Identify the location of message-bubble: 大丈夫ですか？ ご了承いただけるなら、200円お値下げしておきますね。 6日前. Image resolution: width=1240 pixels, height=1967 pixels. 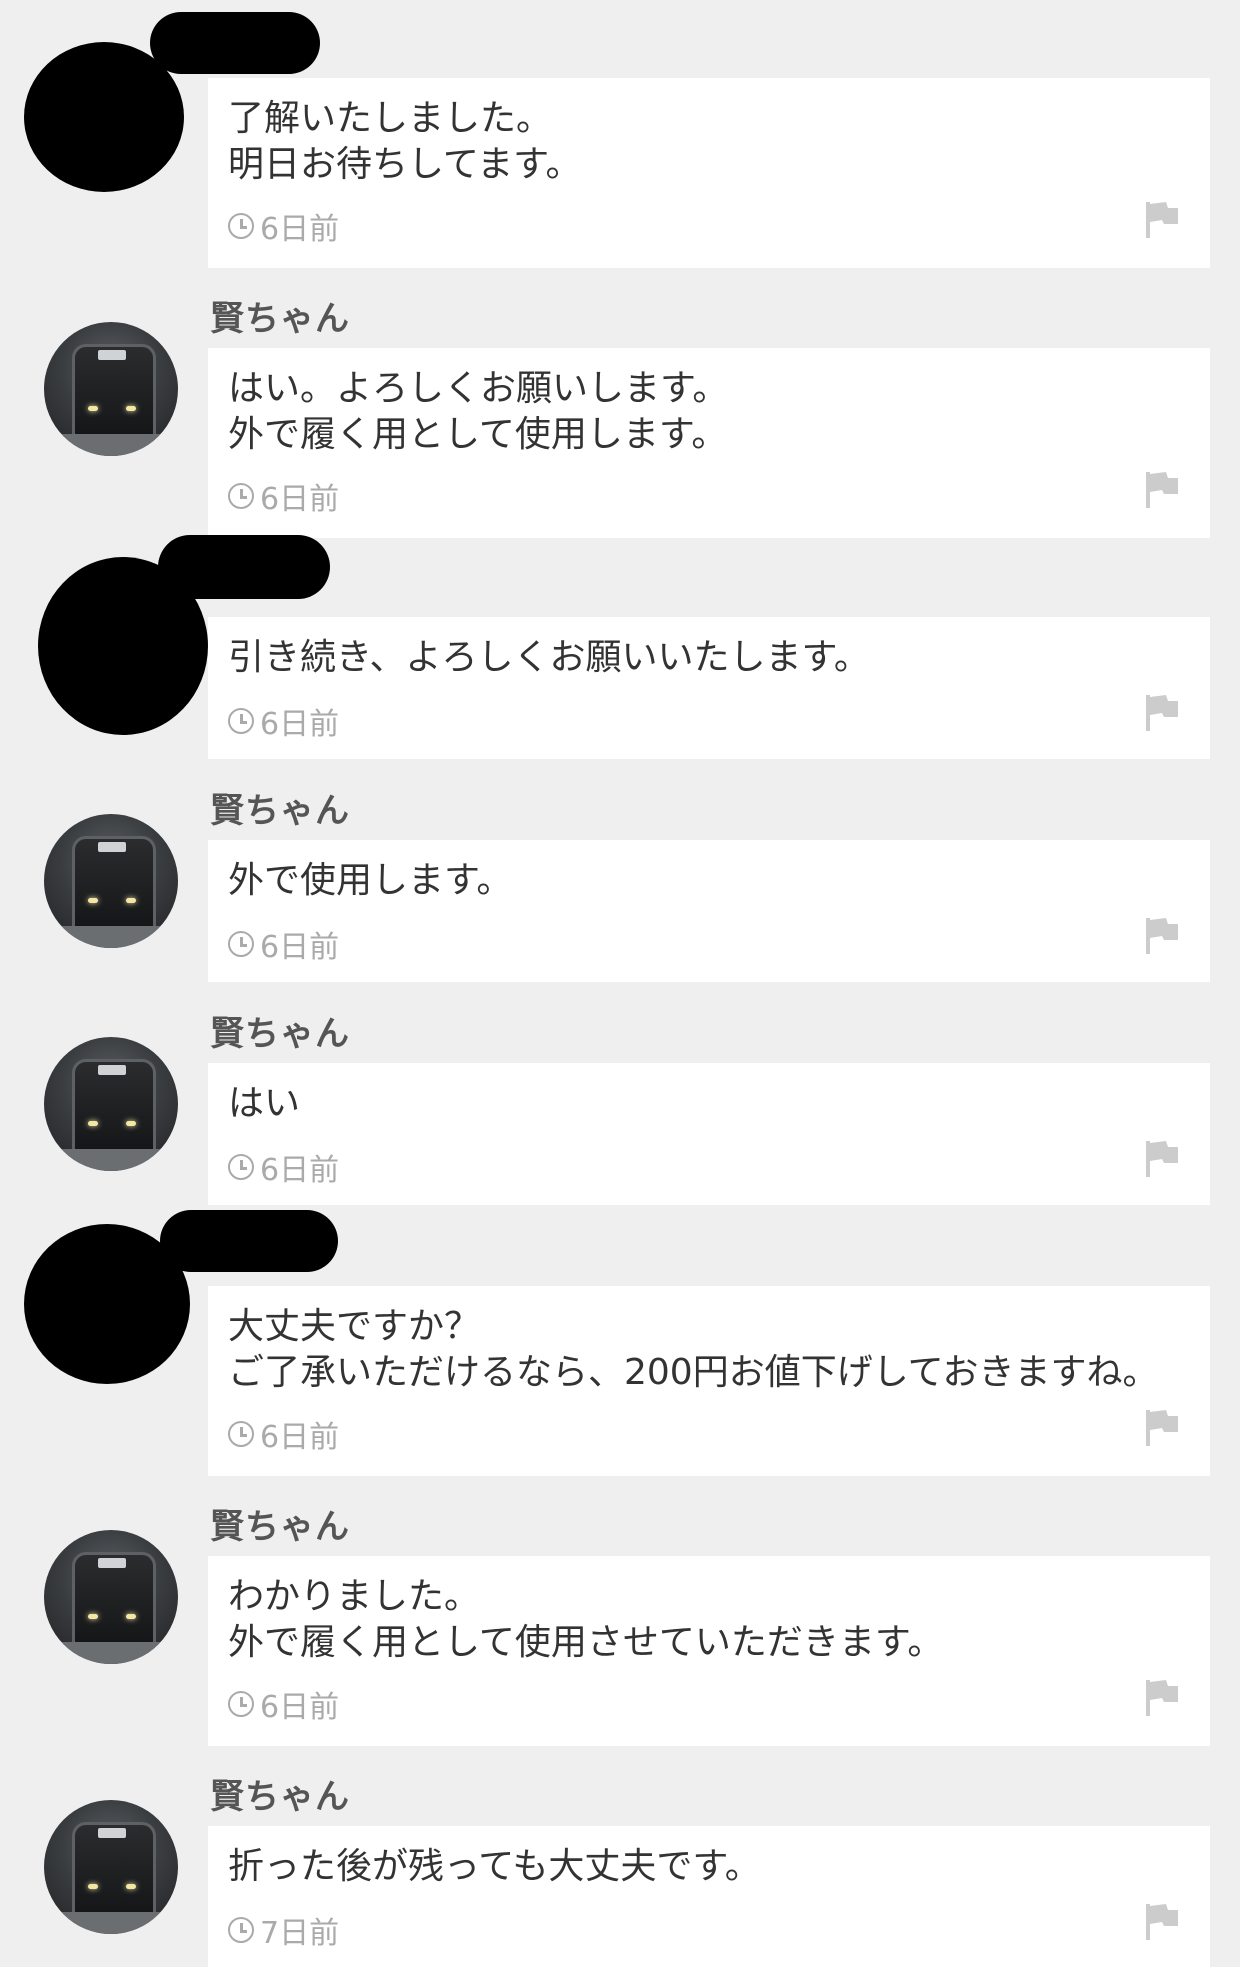
(709, 1381).